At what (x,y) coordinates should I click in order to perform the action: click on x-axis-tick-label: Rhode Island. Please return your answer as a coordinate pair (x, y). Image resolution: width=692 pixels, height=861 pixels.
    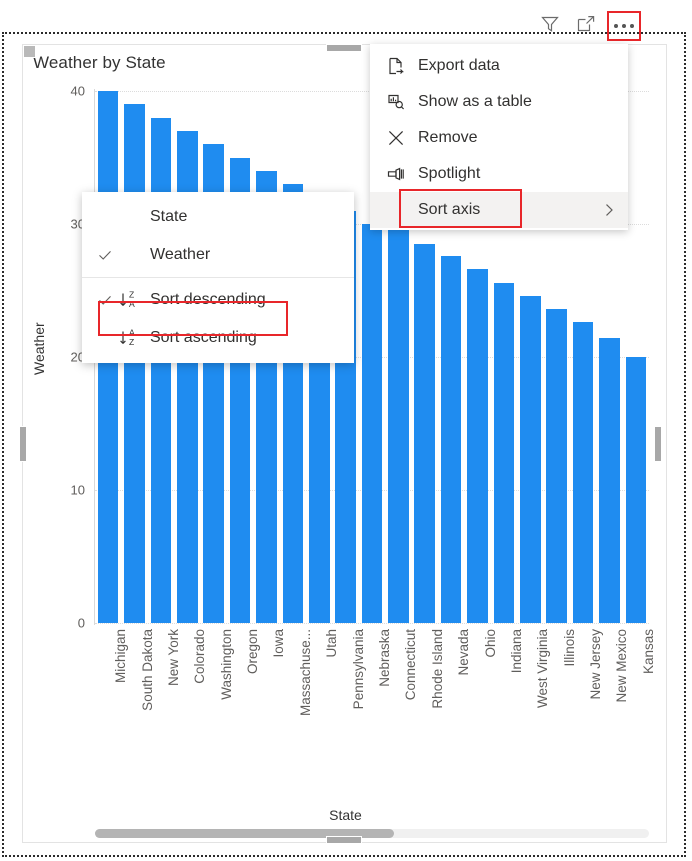
    Looking at the image, I should click on (437, 669).